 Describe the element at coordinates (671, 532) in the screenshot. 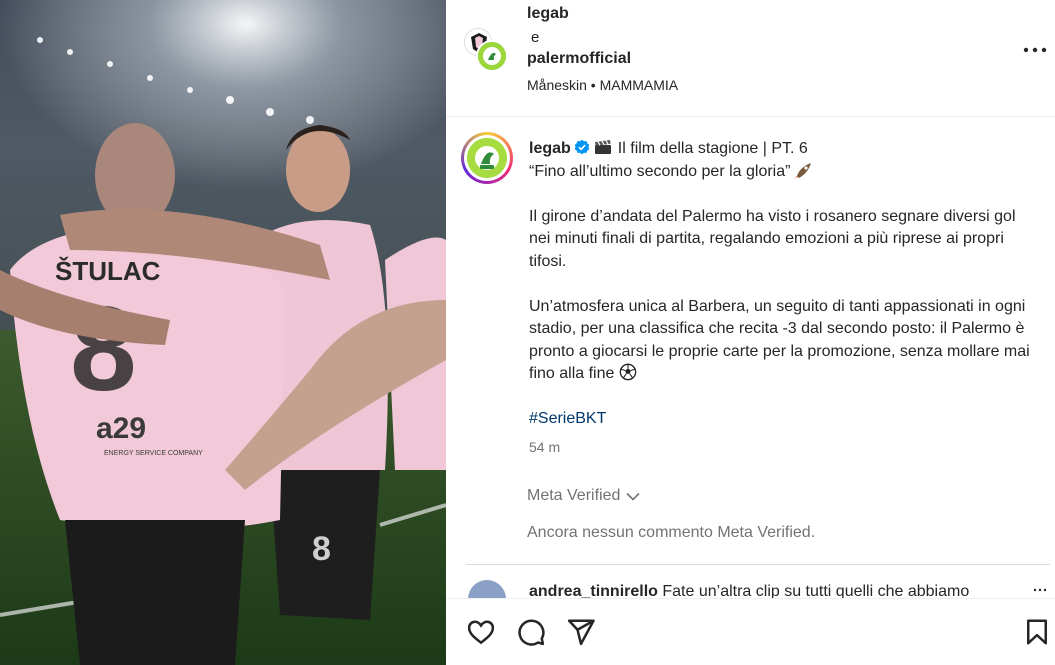

I see `empty-comments-text: Ancora nessun commento Meta Verified.` at that location.